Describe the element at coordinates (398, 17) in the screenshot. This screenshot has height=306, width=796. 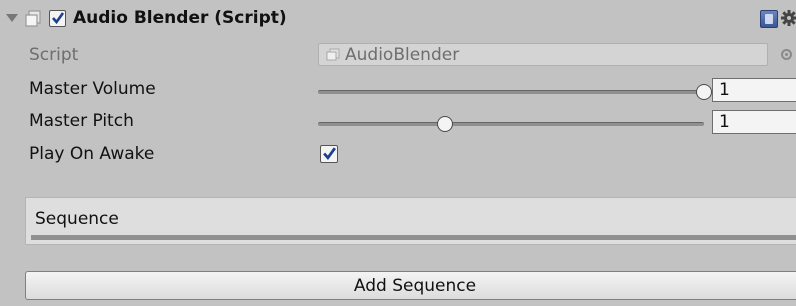
I see `component-header: Audio Blender (Script)` at that location.